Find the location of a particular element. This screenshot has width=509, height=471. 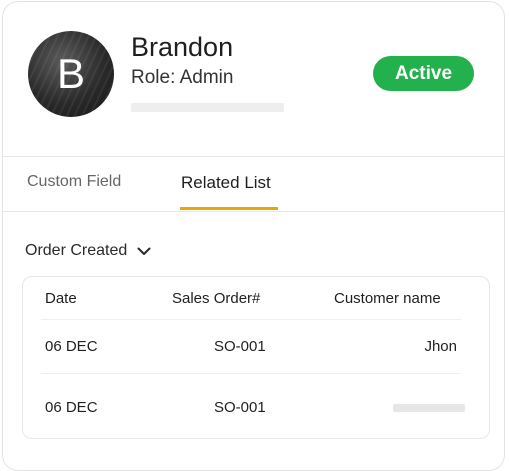

row-2-date: 06 DEC is located at coordinates (71, 407).